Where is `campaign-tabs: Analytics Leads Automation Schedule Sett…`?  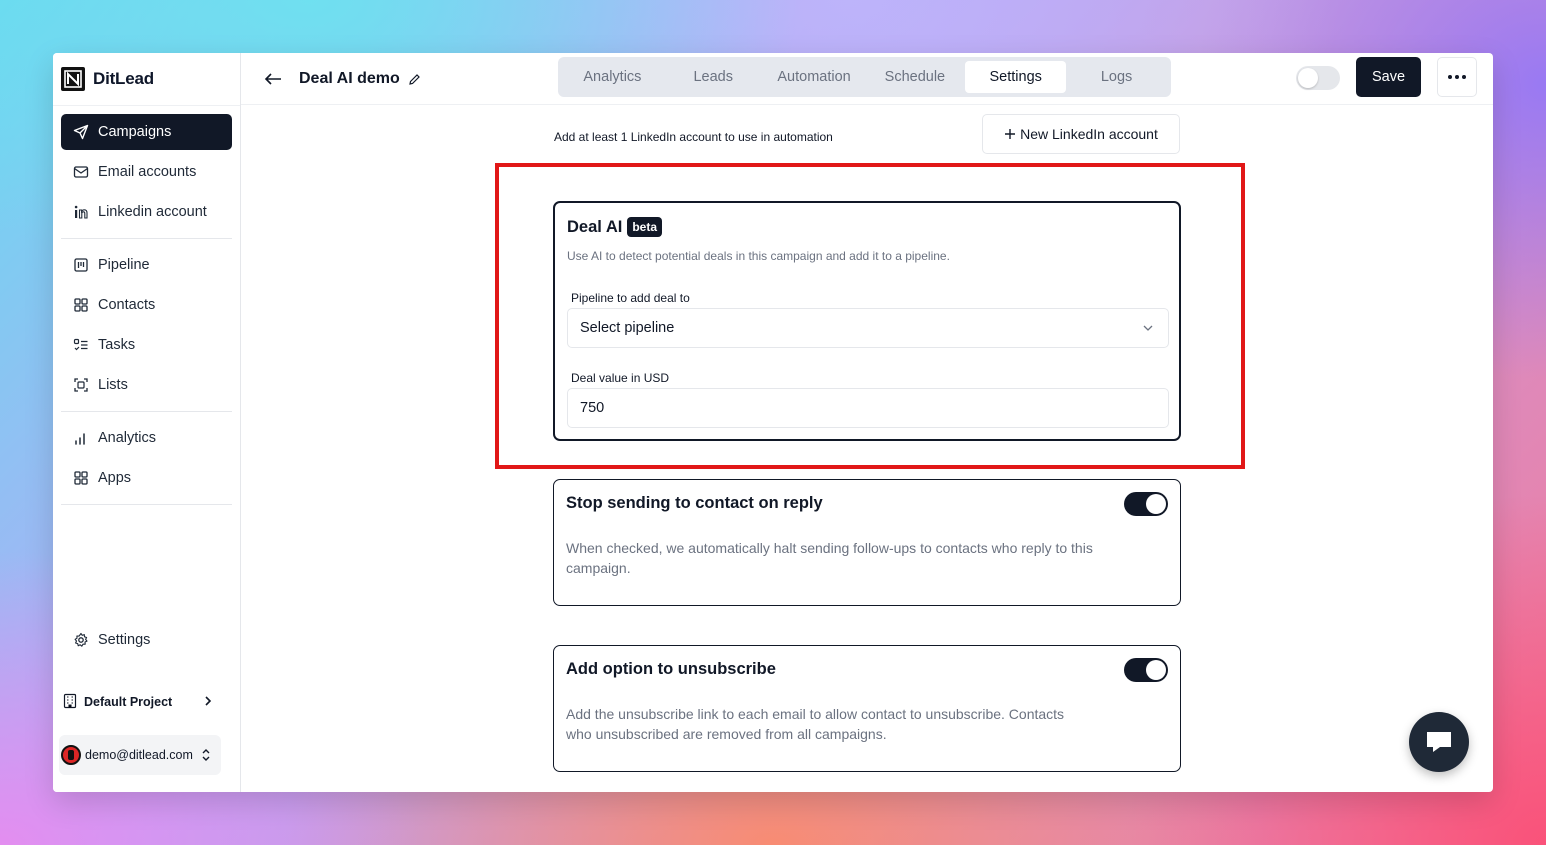 campaign-tabs: Analytics Leads Automation Schedule Sett… is located at coordinates (864, 77).